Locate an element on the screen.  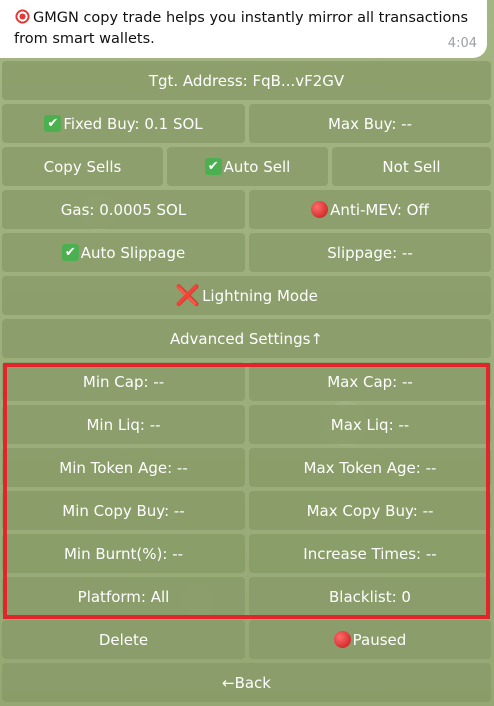
advanced-settings-label: Advanced Settings↑ is located at coordinates (246, 338).